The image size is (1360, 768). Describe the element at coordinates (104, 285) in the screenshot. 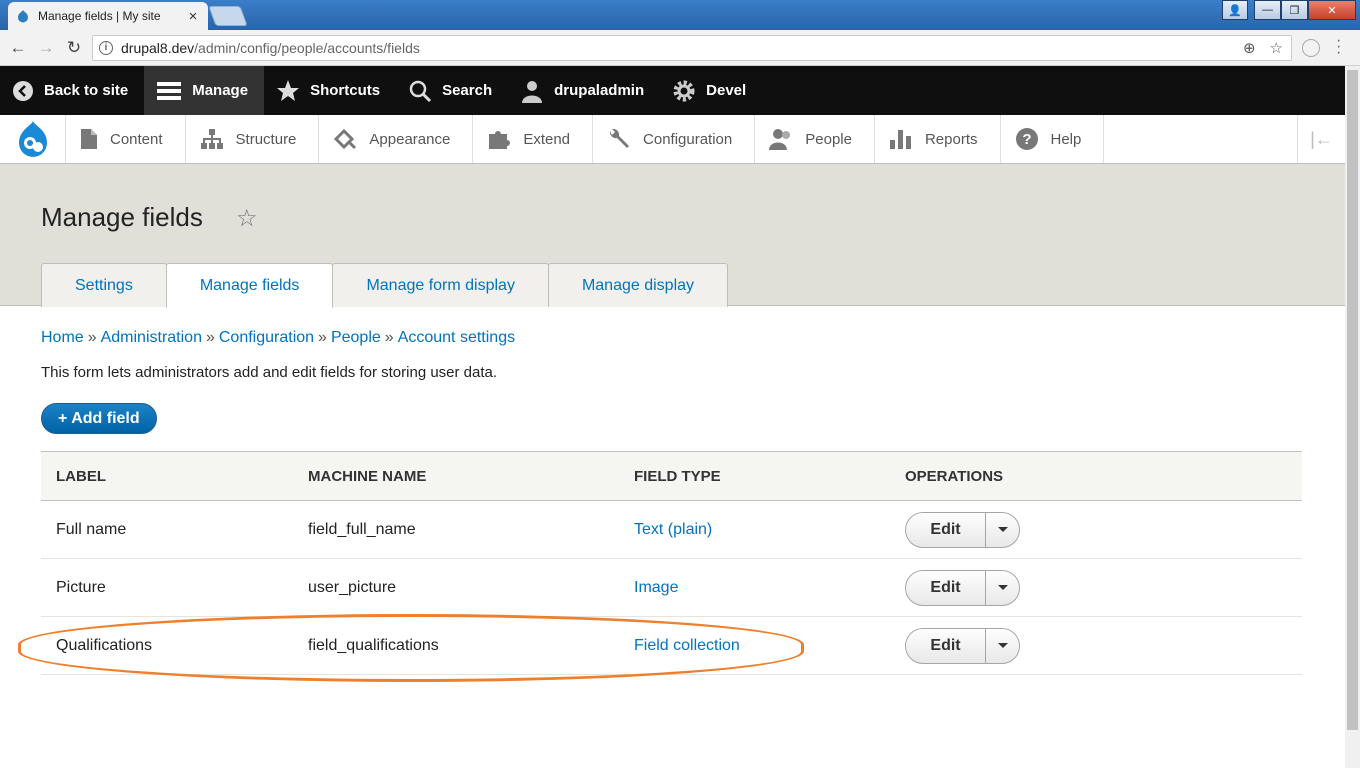

I see `tab-settings: Settings` at that location.